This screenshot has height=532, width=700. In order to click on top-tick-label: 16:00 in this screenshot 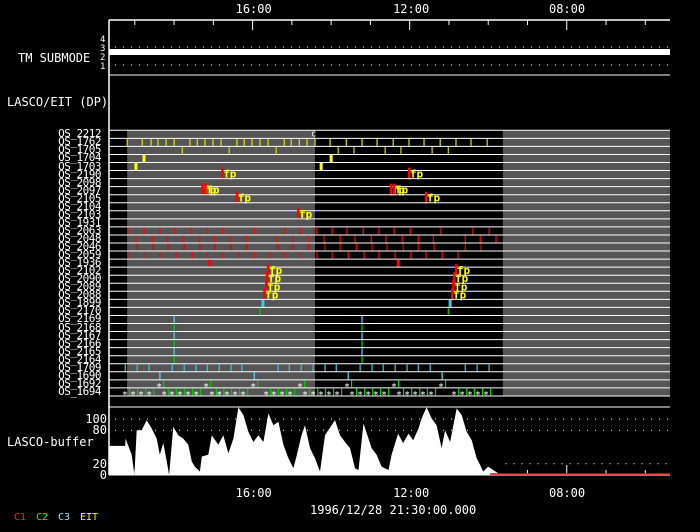, I will do `click(253, 9)`.